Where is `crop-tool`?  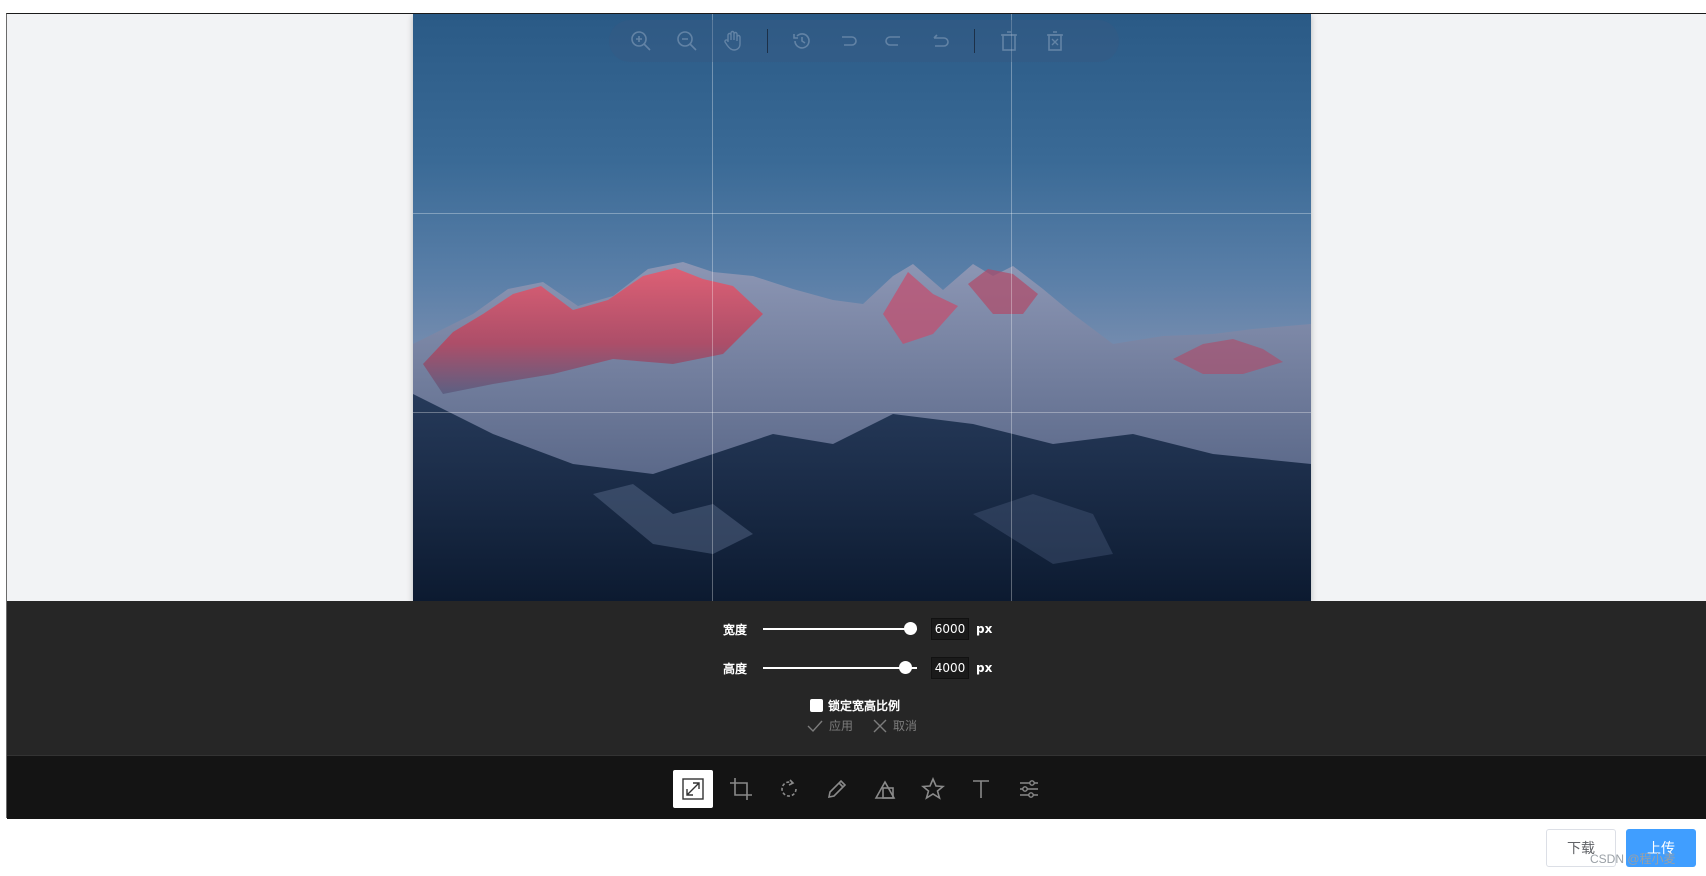
crop-tool is located at coordinates (741, 789).